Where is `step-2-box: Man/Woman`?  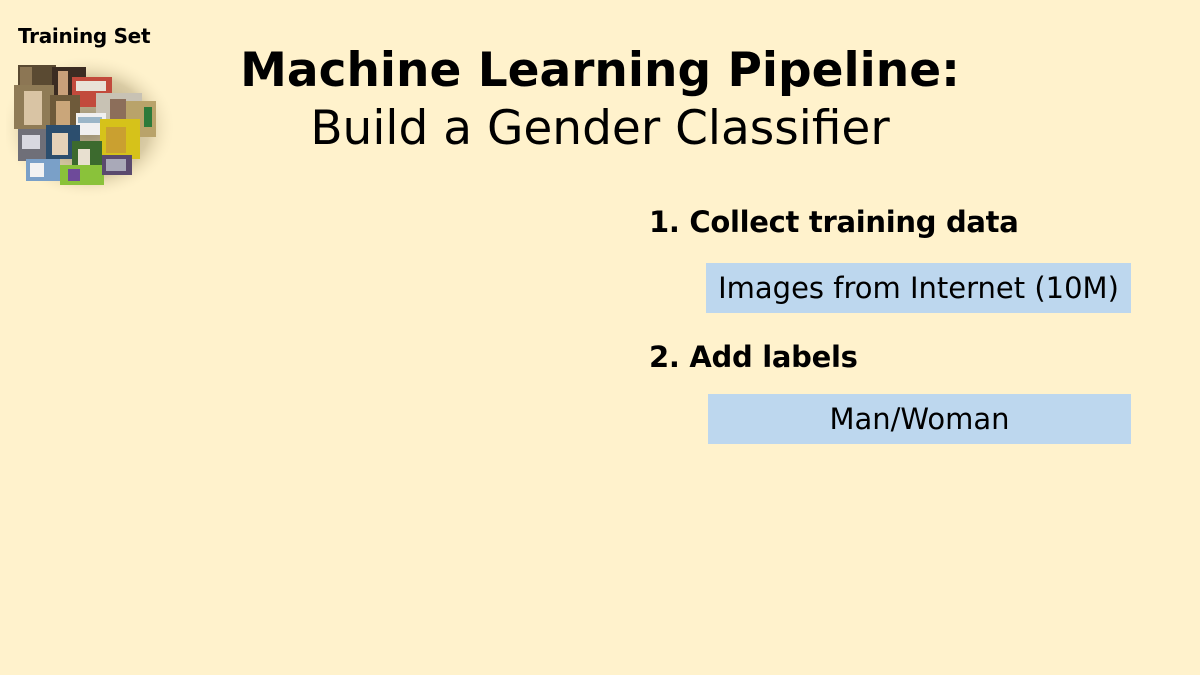 step-2-box: Man/Woman is located at coordinates (919, 419).